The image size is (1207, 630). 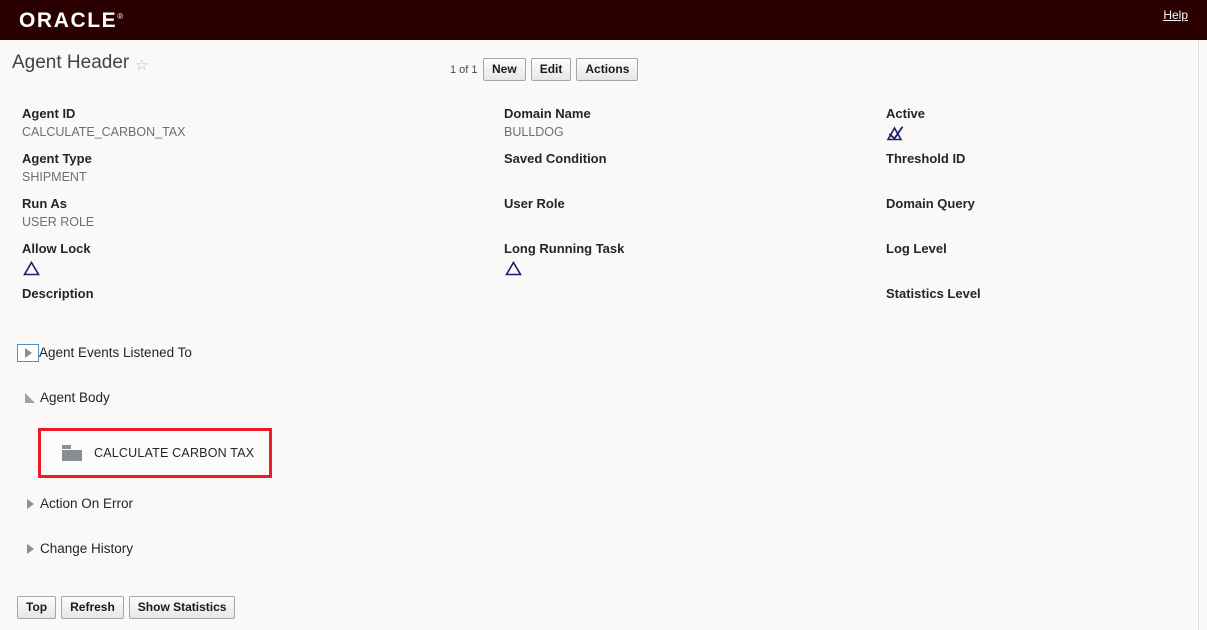 I want to click on agent-body-node-label: CALCULATE CARBON TAX, so click(x=174, y=453).